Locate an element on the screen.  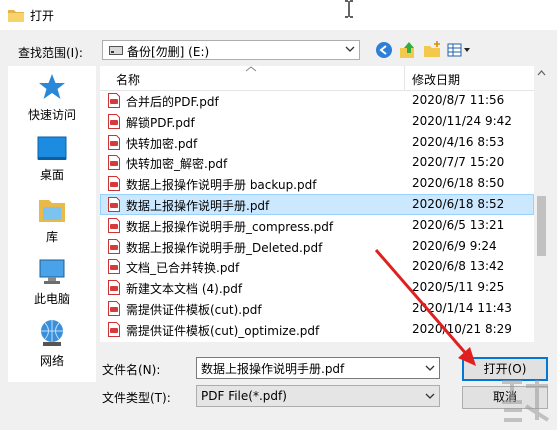
column-header-date: 修改日期 is located at coordinates (436, 79).